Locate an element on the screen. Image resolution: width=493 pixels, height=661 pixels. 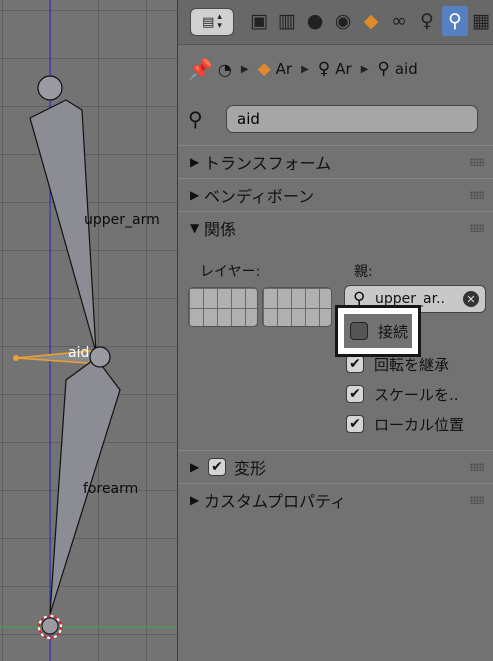
world-tab-button: ◉ is located at coordinates (343, 21).